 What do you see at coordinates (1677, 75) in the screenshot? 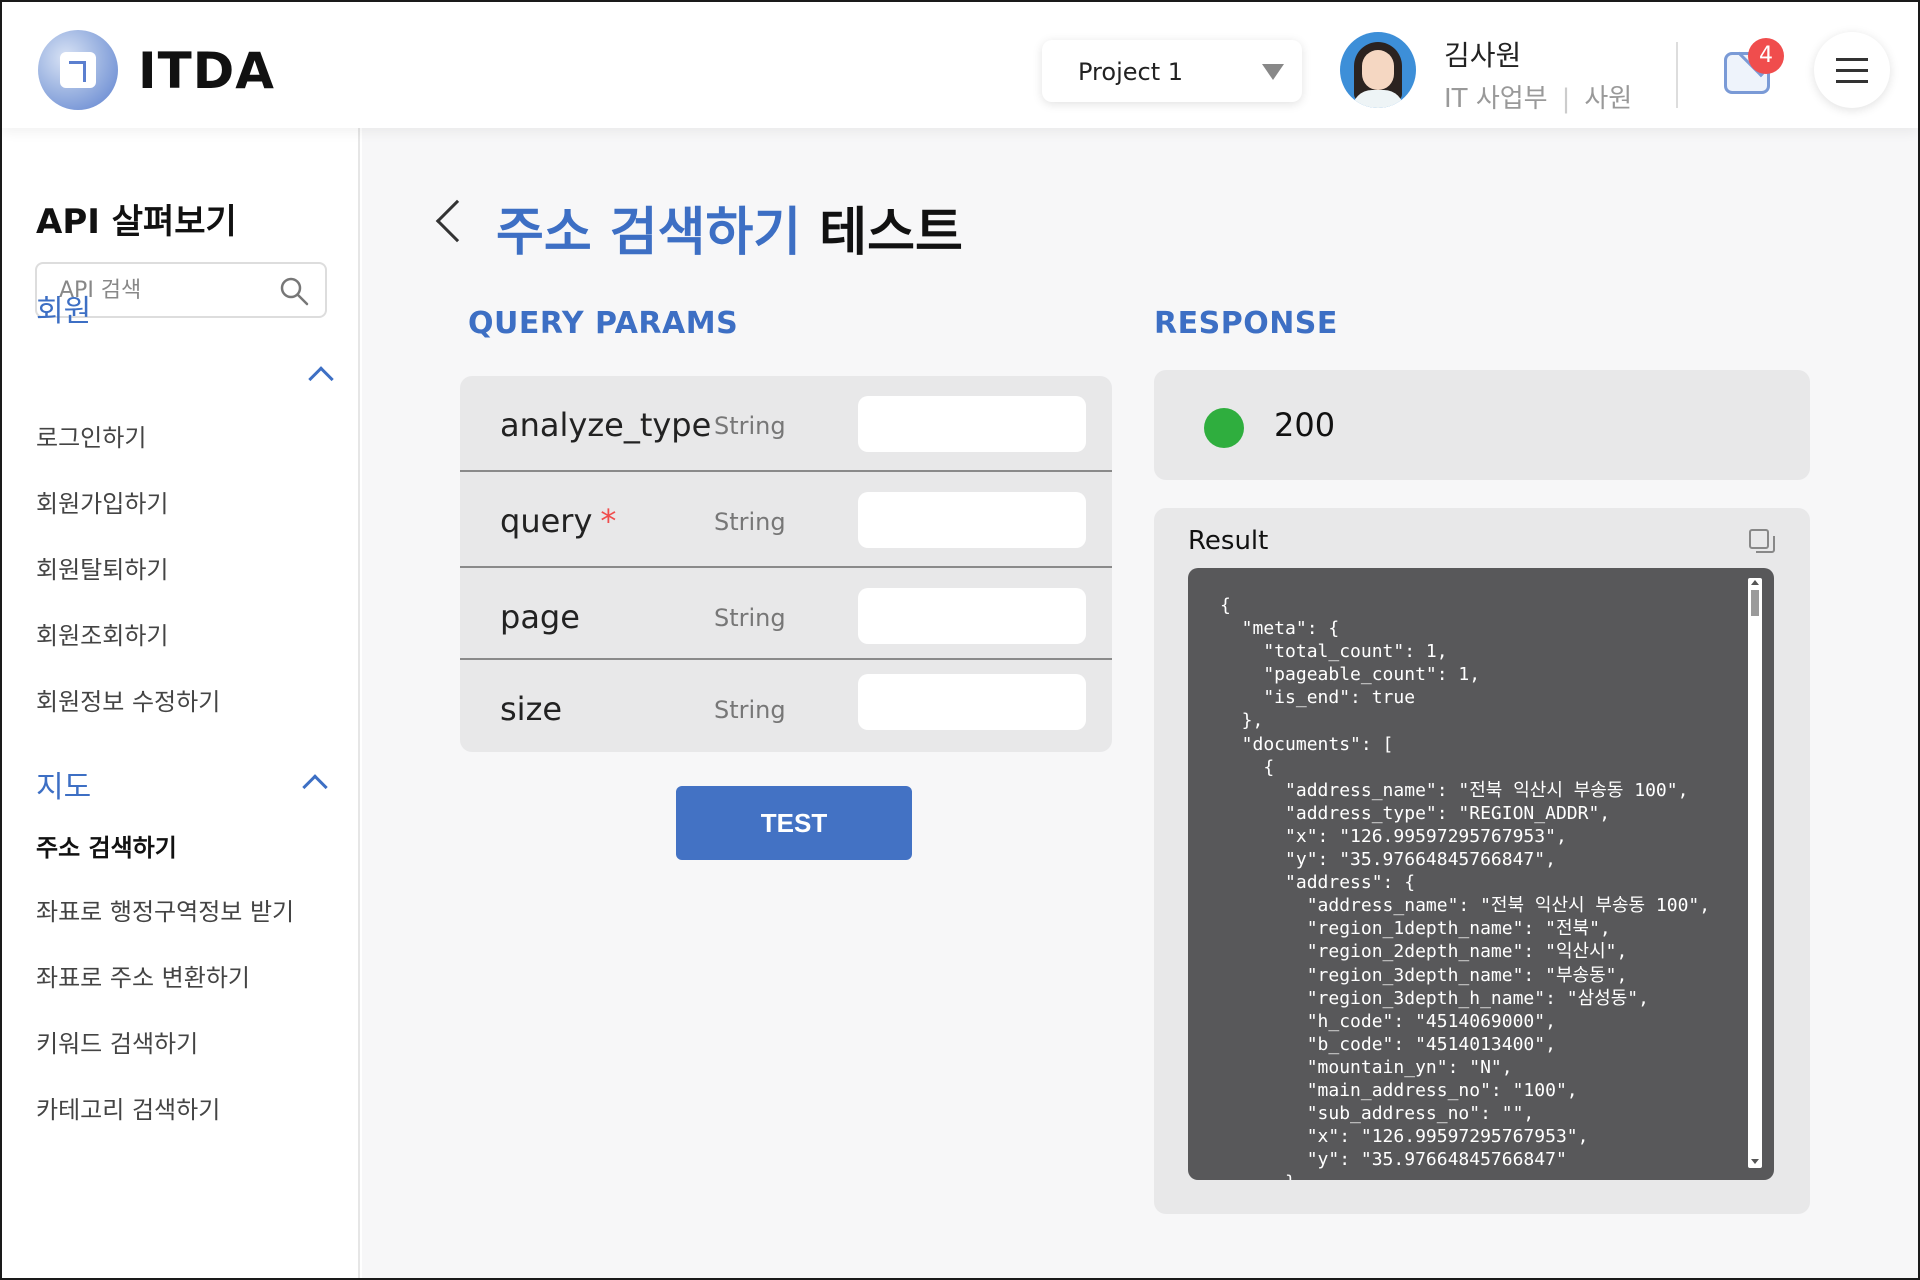
I see `header-divider` at bounding box center [1677, 75].